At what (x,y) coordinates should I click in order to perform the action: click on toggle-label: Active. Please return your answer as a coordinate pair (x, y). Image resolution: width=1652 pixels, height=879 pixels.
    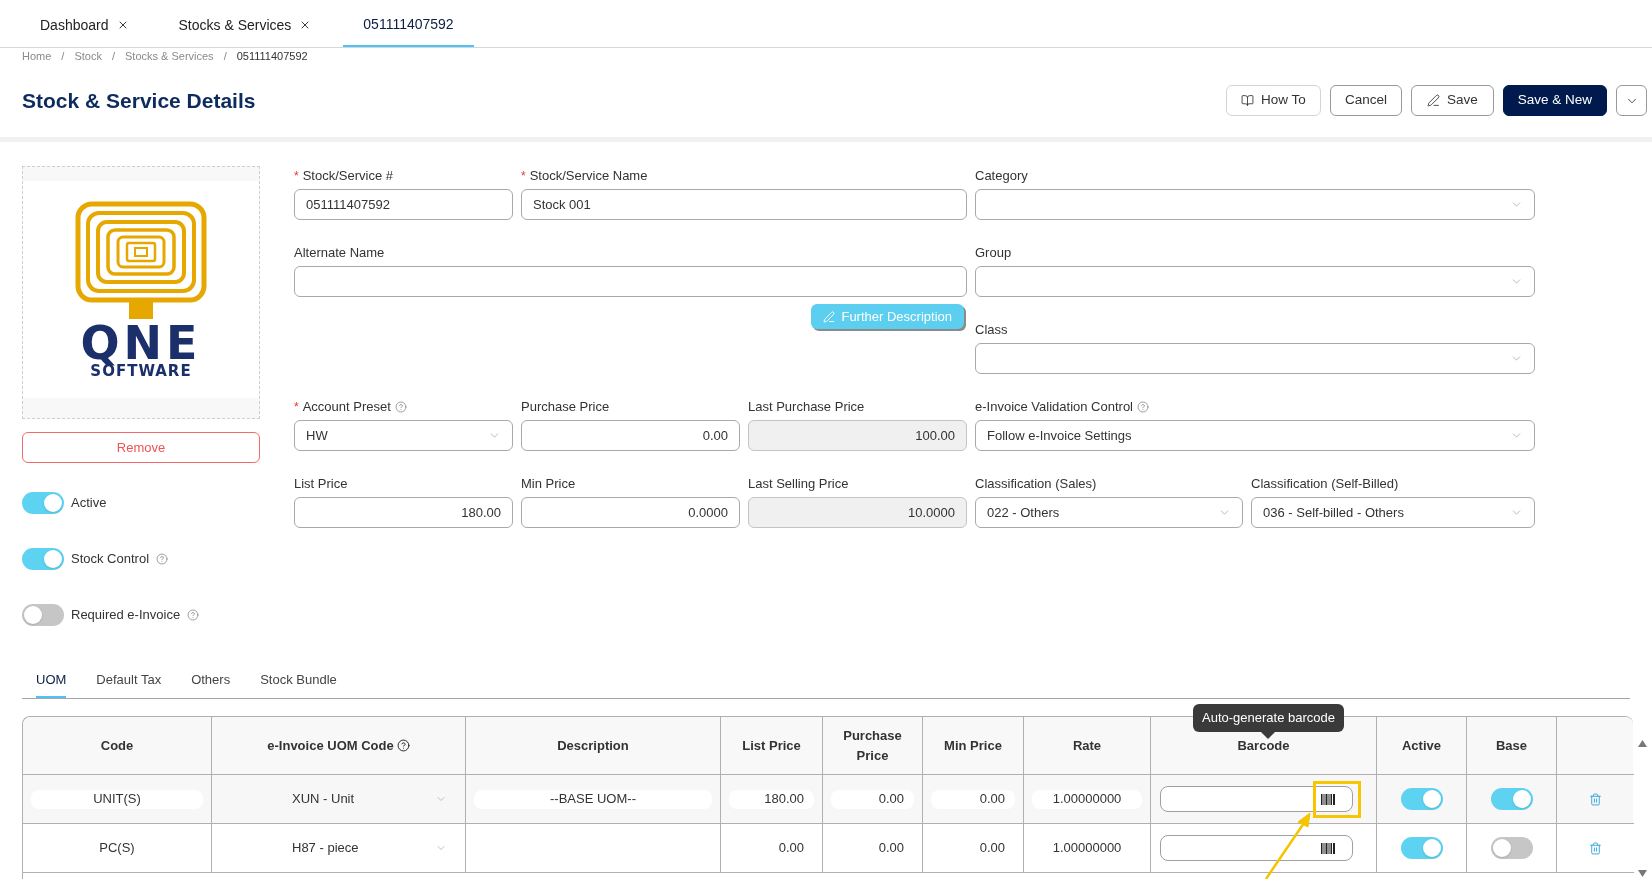
    Looking at the image, I should click on (89, 503).